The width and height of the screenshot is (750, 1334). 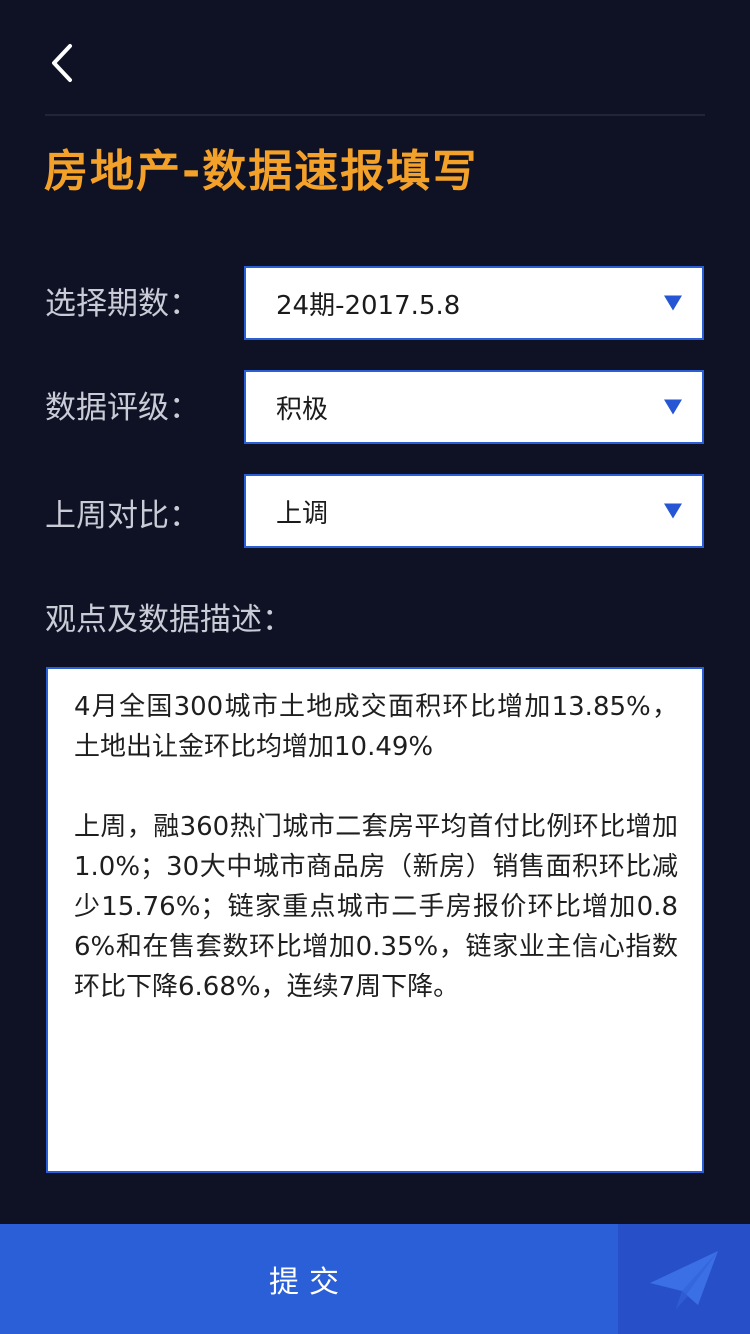 I want to click on compare-label: 上周对比：, so click(x=122, y=516).